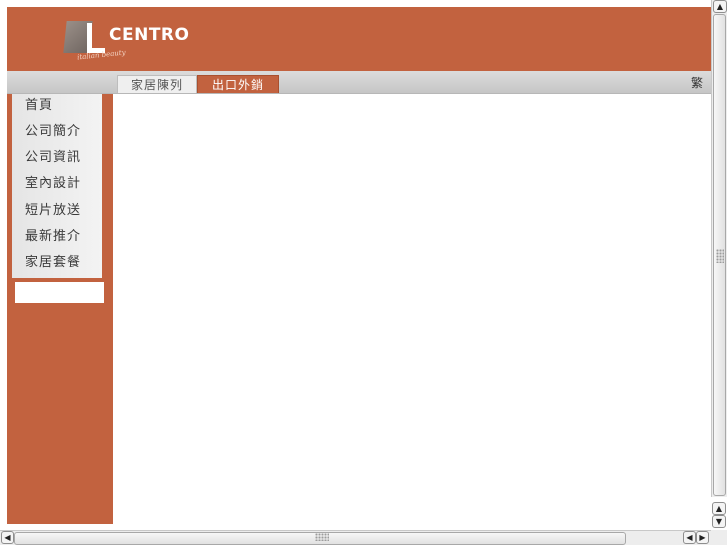 Image resolution: width=727 pixels, height=545 pixels. I want to click on arrow-down-icon: ▼, so click(719, 521).